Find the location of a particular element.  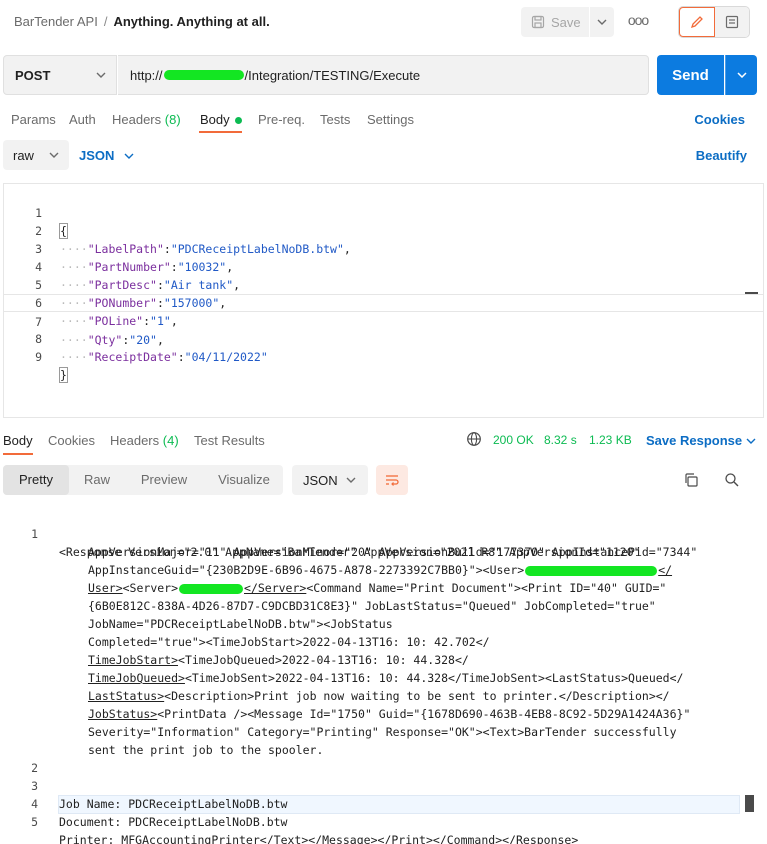

beautify-link: Beautify is located at coordinates (721, 155).